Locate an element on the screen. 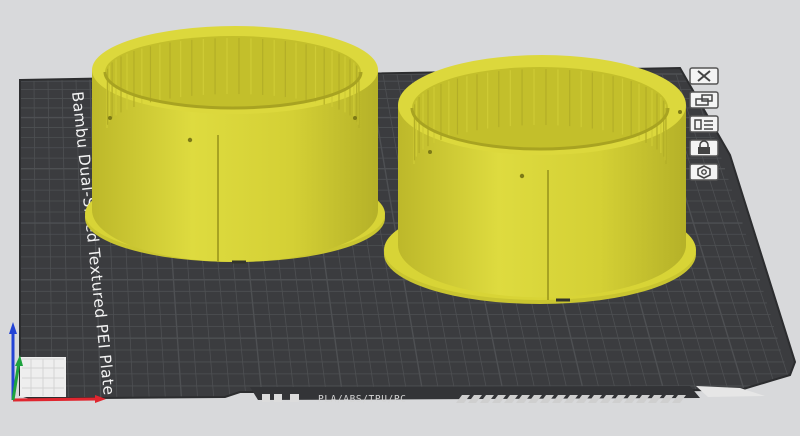 The width and height of the screenshot is (800, 436). arrange-button is located at coordinates (704, 124).